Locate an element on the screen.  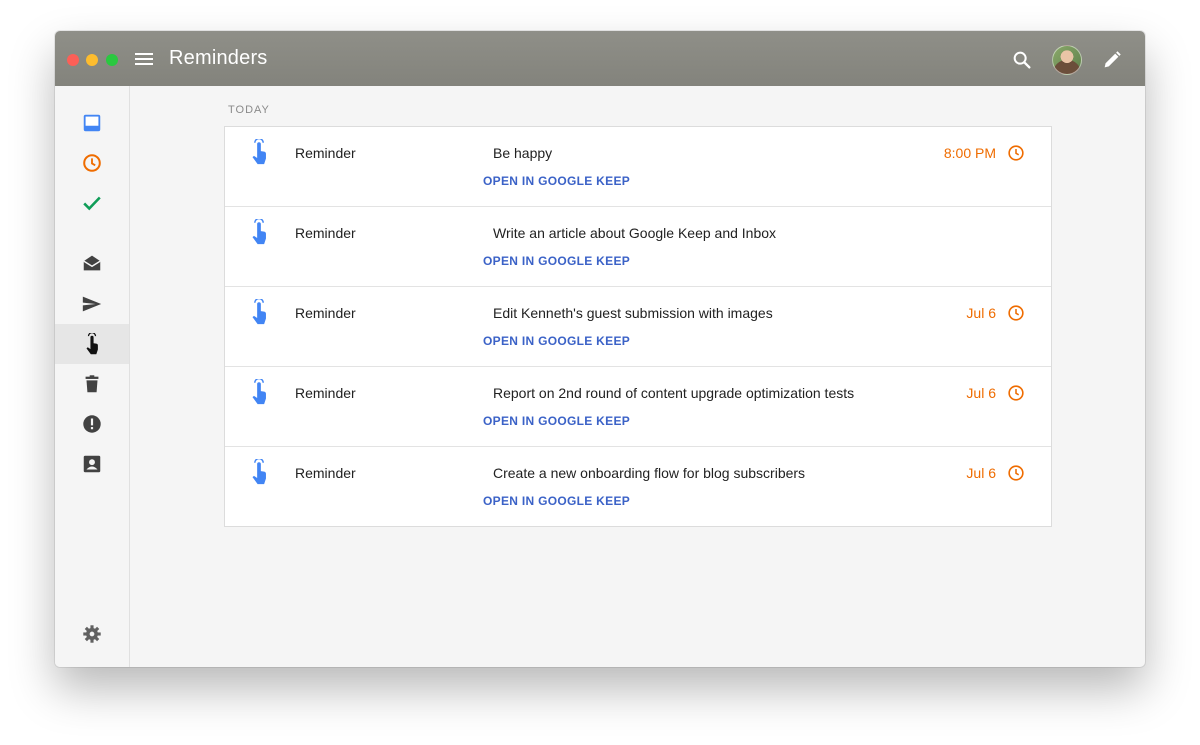
sidebar-item-snoozed is located at coordinates (92, 163).